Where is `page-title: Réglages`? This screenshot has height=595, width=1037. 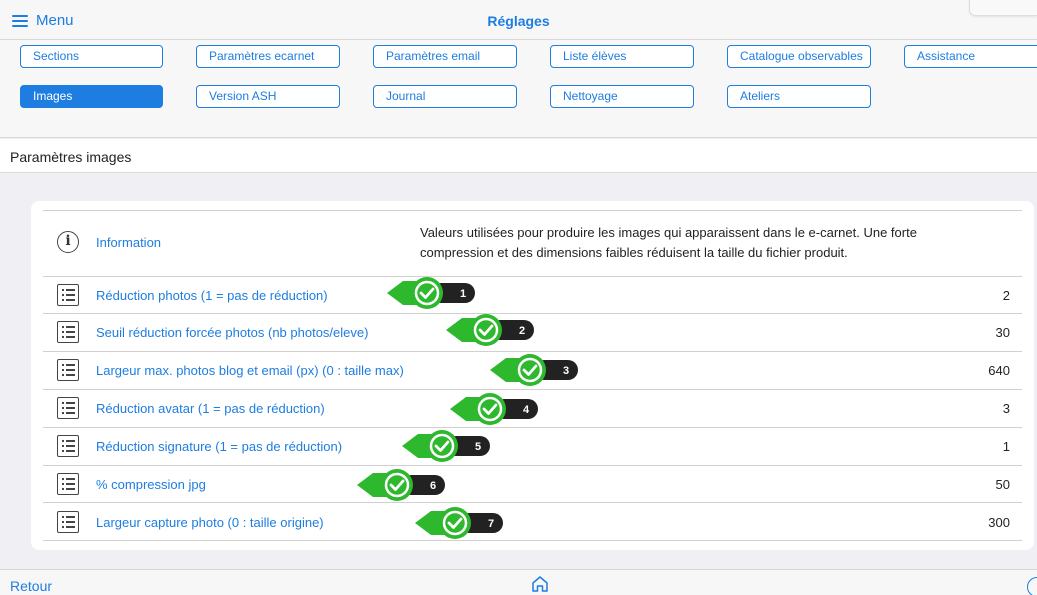 page-title: Réglages is located at coordinates (518, 21).